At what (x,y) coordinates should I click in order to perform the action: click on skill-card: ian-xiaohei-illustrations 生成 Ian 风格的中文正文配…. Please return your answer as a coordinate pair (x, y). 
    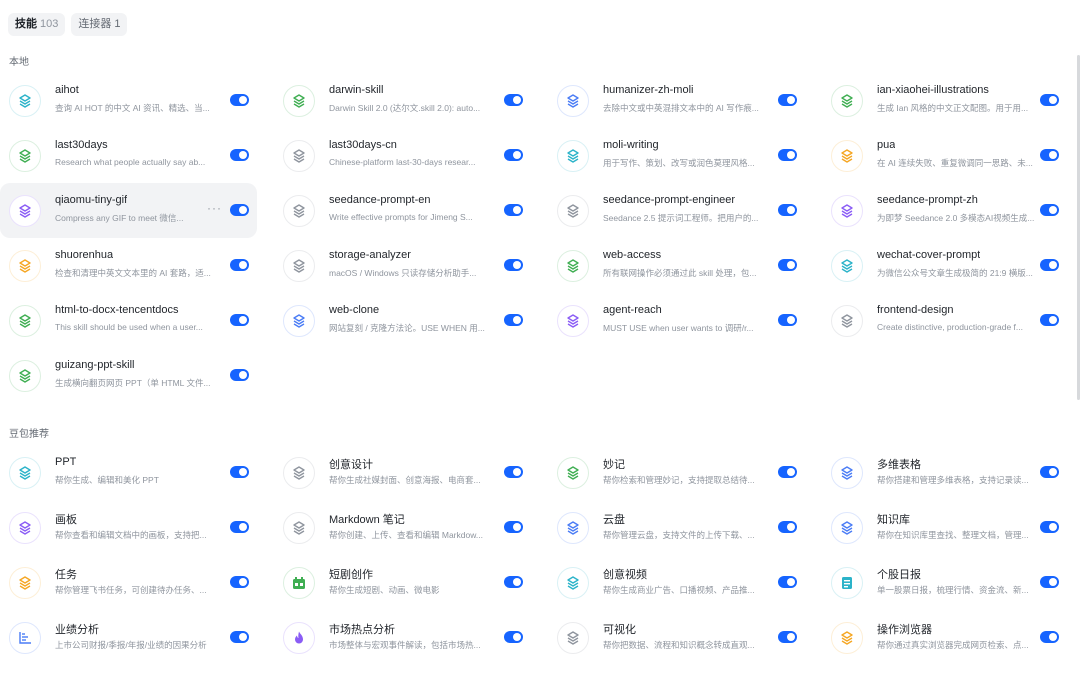
    Looking at the image, I should click on (951, 100).